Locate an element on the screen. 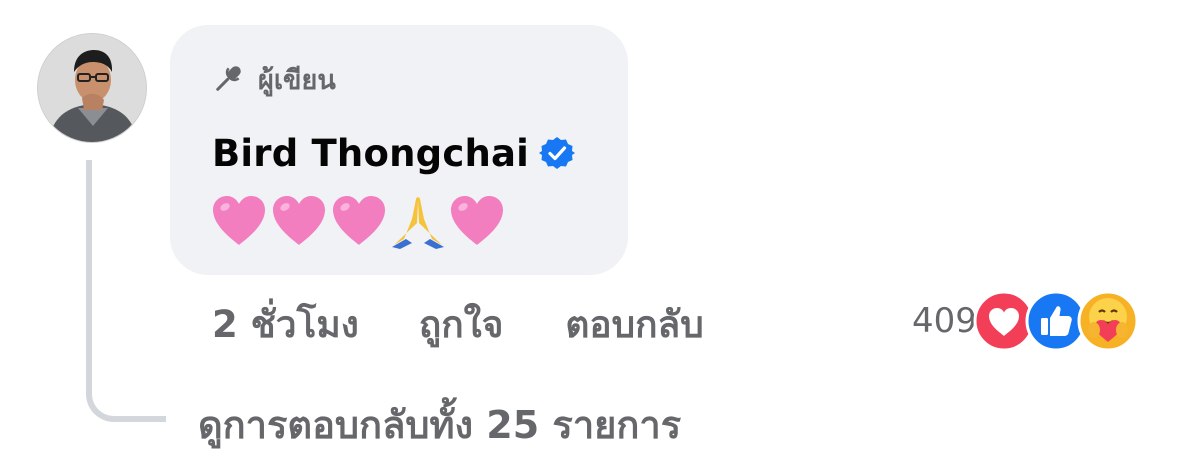 The width and height of the screenshot is (1200, 476). microphone-icon is located at coordinates (228, 79).